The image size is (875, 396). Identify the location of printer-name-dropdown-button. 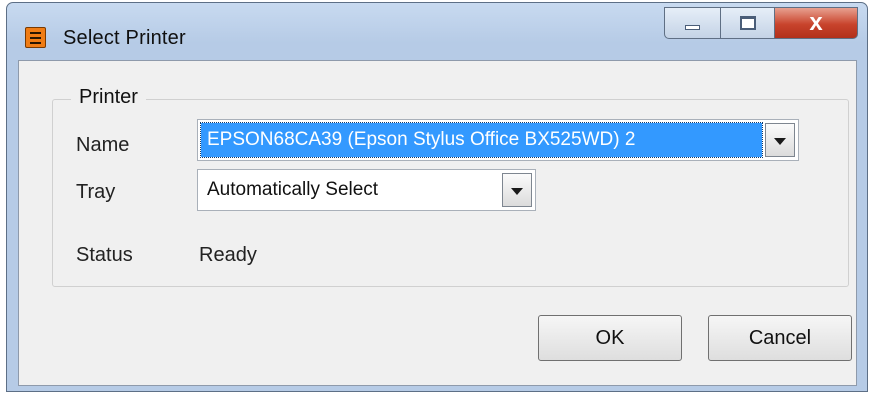
(780, 140).